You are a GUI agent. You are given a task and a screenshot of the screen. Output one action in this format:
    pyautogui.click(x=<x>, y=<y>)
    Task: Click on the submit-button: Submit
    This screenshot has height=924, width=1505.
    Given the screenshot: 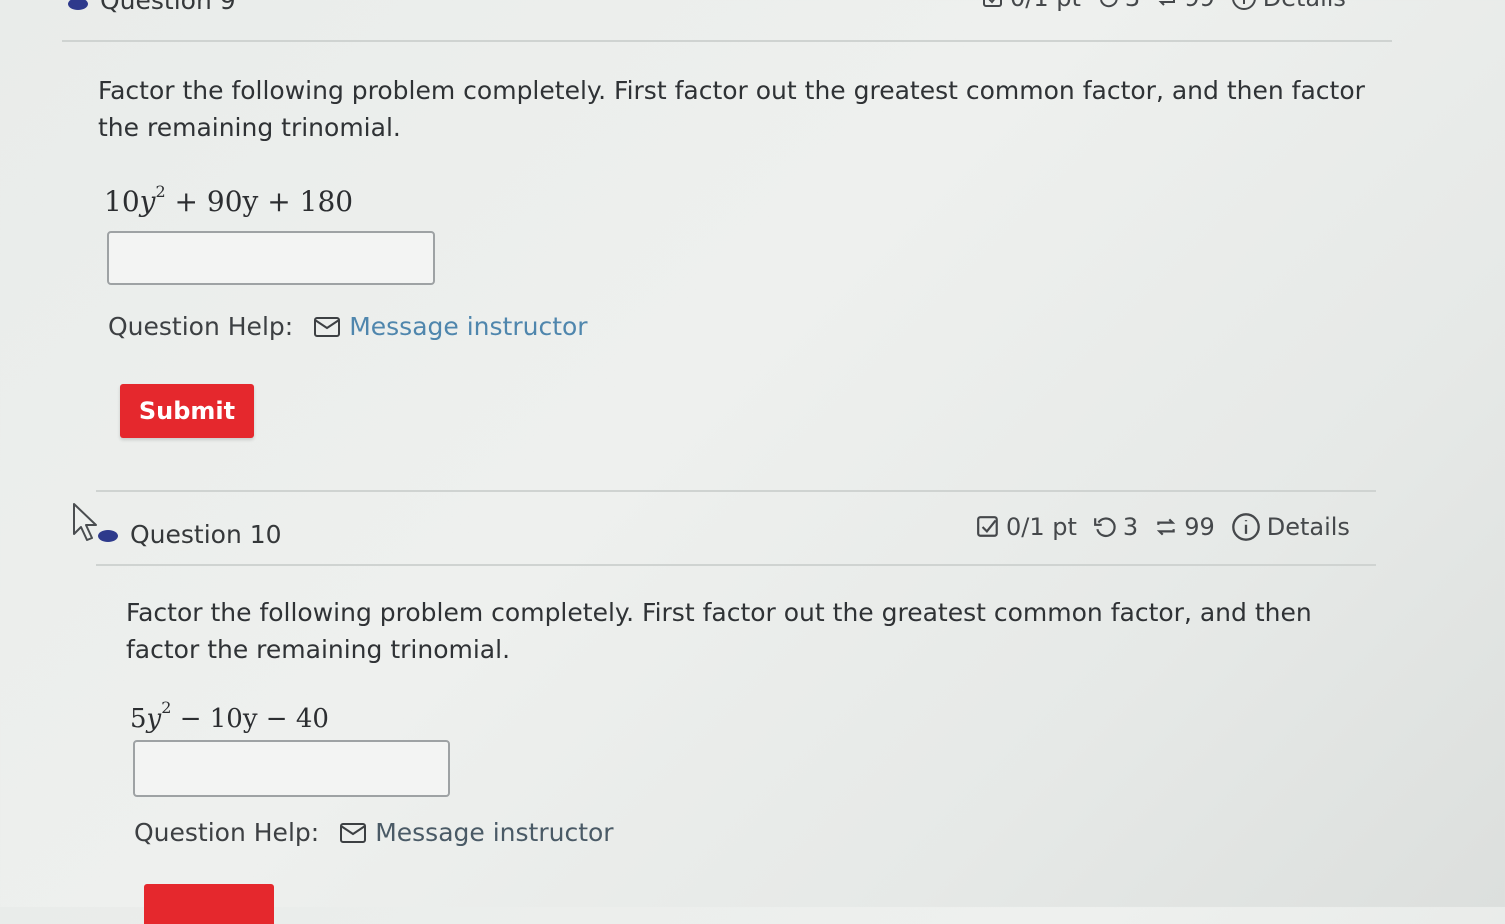 What is the action you would take?
    pyautogui.click(x=187, y=411)
    